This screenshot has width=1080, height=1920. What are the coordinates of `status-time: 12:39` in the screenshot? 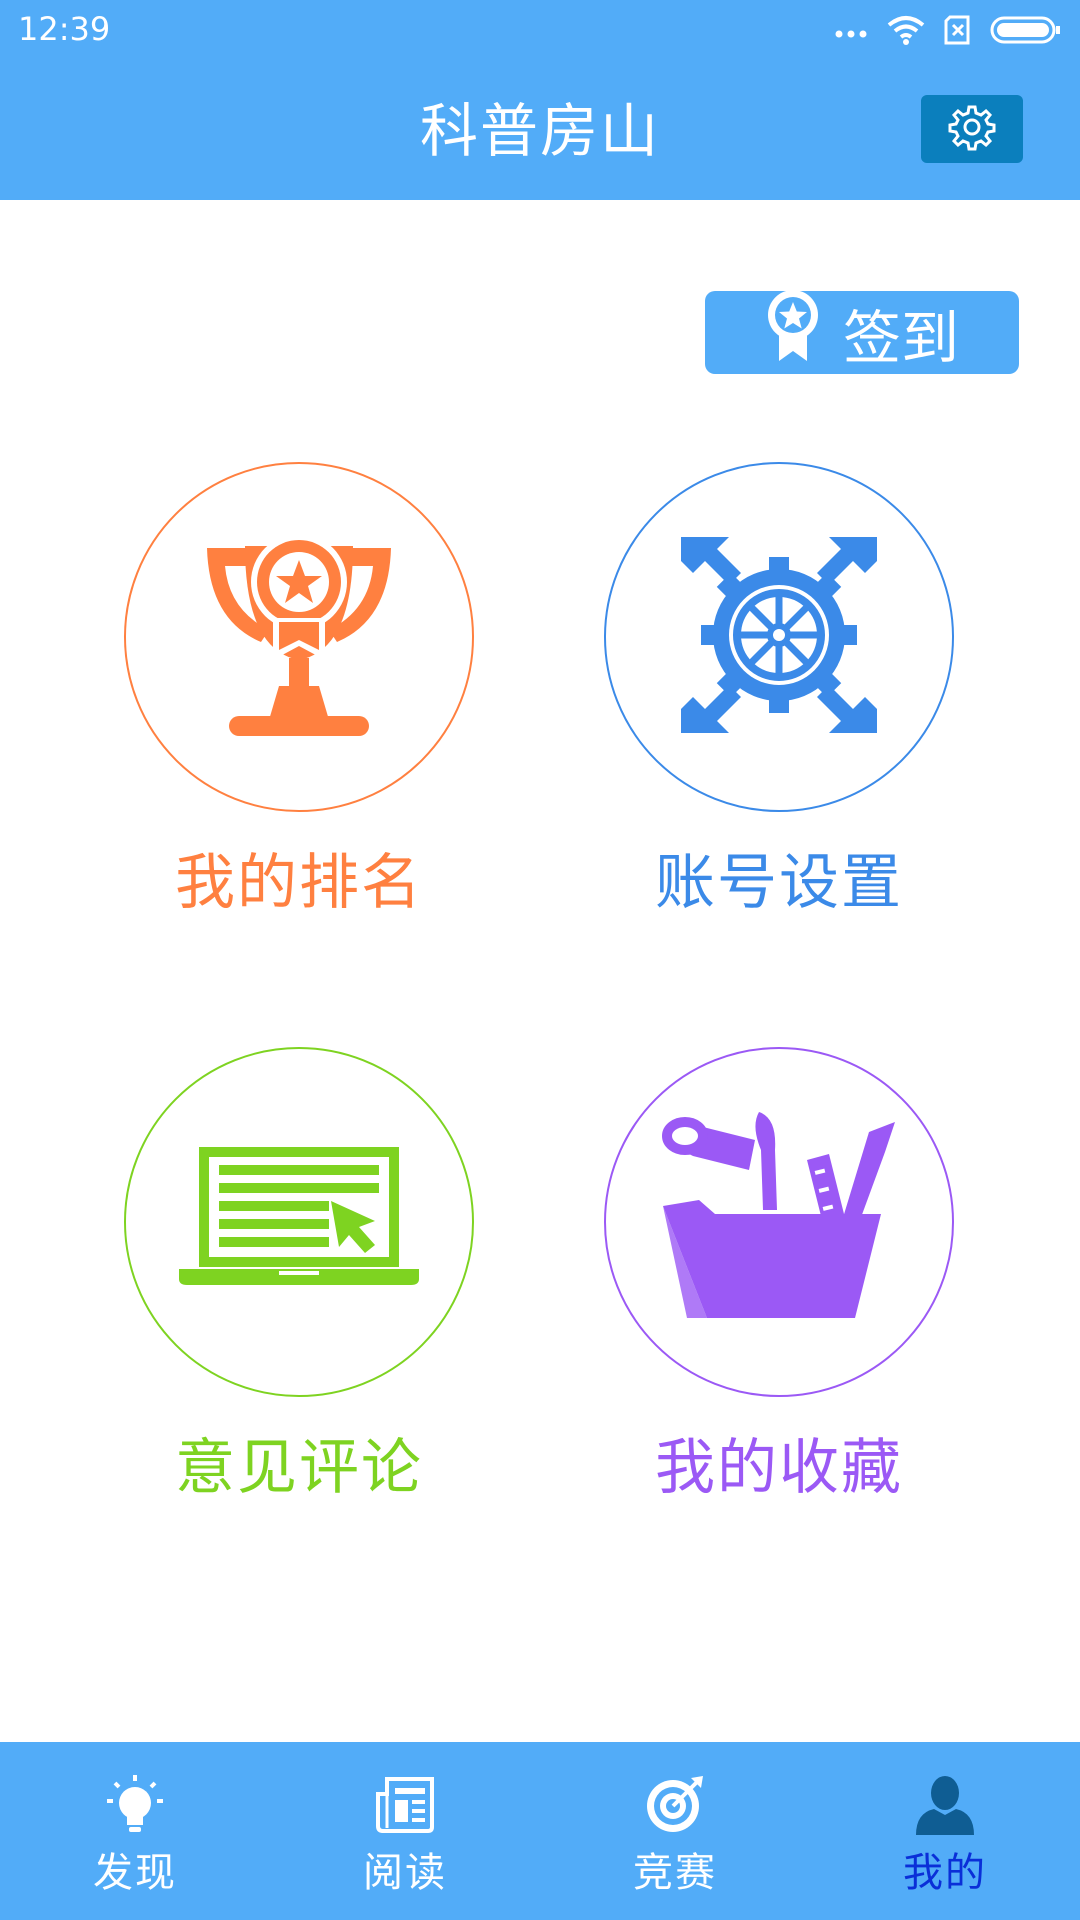 It's located at (64, 29).